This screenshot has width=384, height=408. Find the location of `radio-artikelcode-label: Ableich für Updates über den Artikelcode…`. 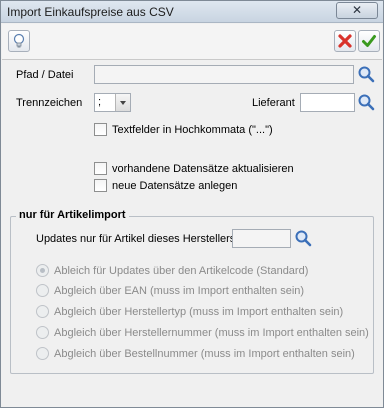

radio-artikelcode-label: Ableich für Updates über den Artikelcode… is located at coordinates (181, 271).